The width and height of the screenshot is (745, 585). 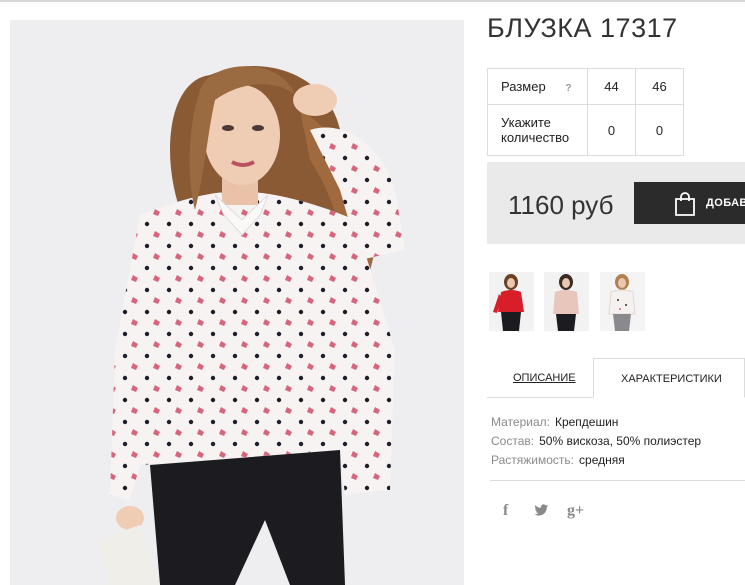 I want to click on thumbnail-red-image, so click(x=511, y=301).